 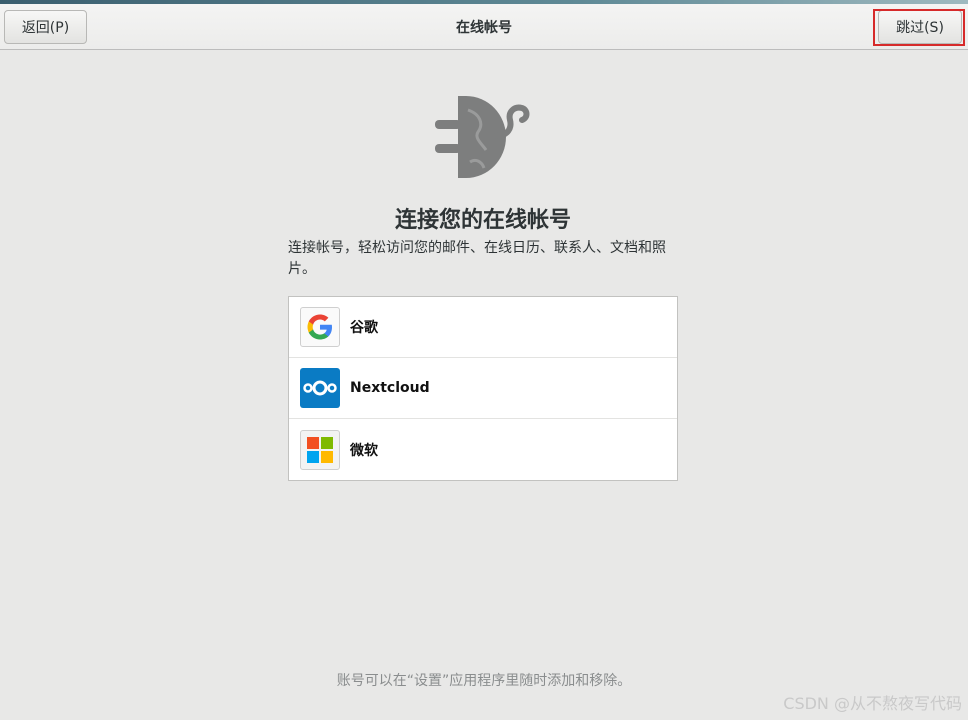 I want to click on provider-label: Nextcloud, so click(x=390, y=388).